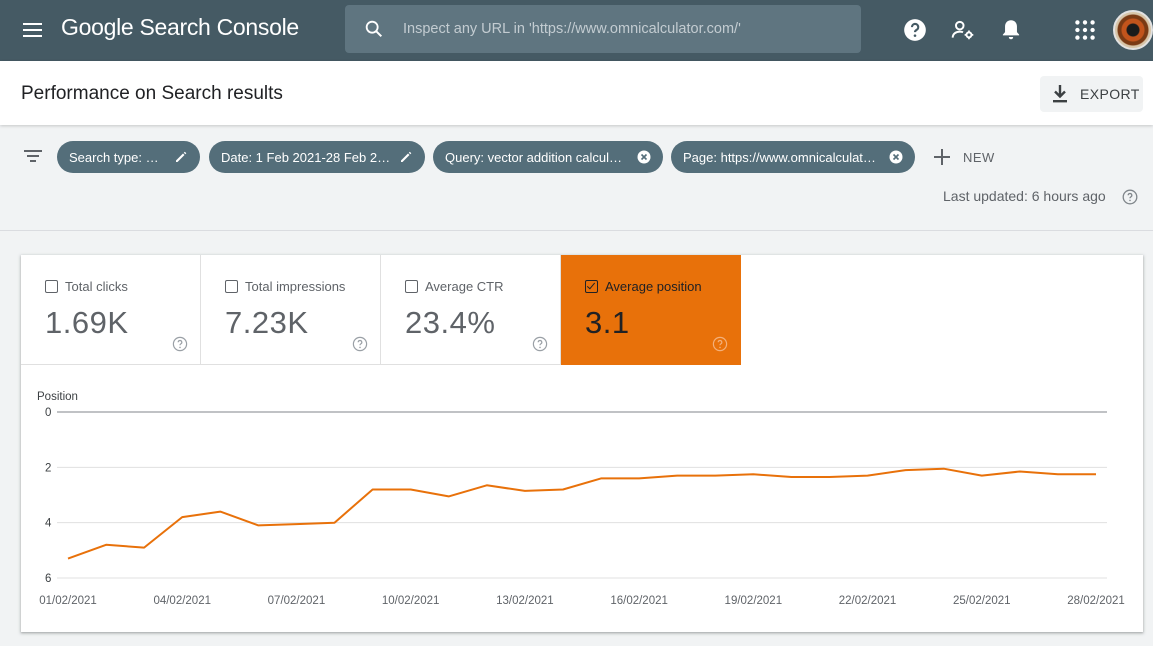 The height and width of the screenshot is (646, 1153). What do you see at coordinates (297, 601) in the screenshot?
I see `x-tick-label: 07/02/2021` at bounding box center [297, 601].